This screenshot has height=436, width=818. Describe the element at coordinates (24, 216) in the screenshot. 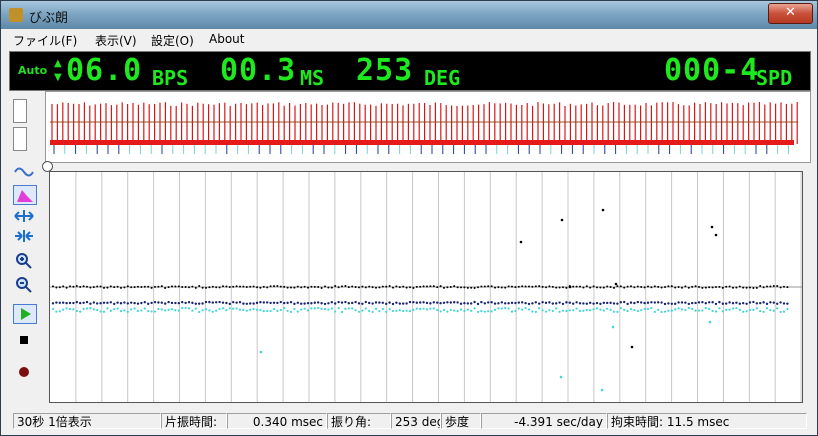

I see `expand-horizontal-icon` at that location.